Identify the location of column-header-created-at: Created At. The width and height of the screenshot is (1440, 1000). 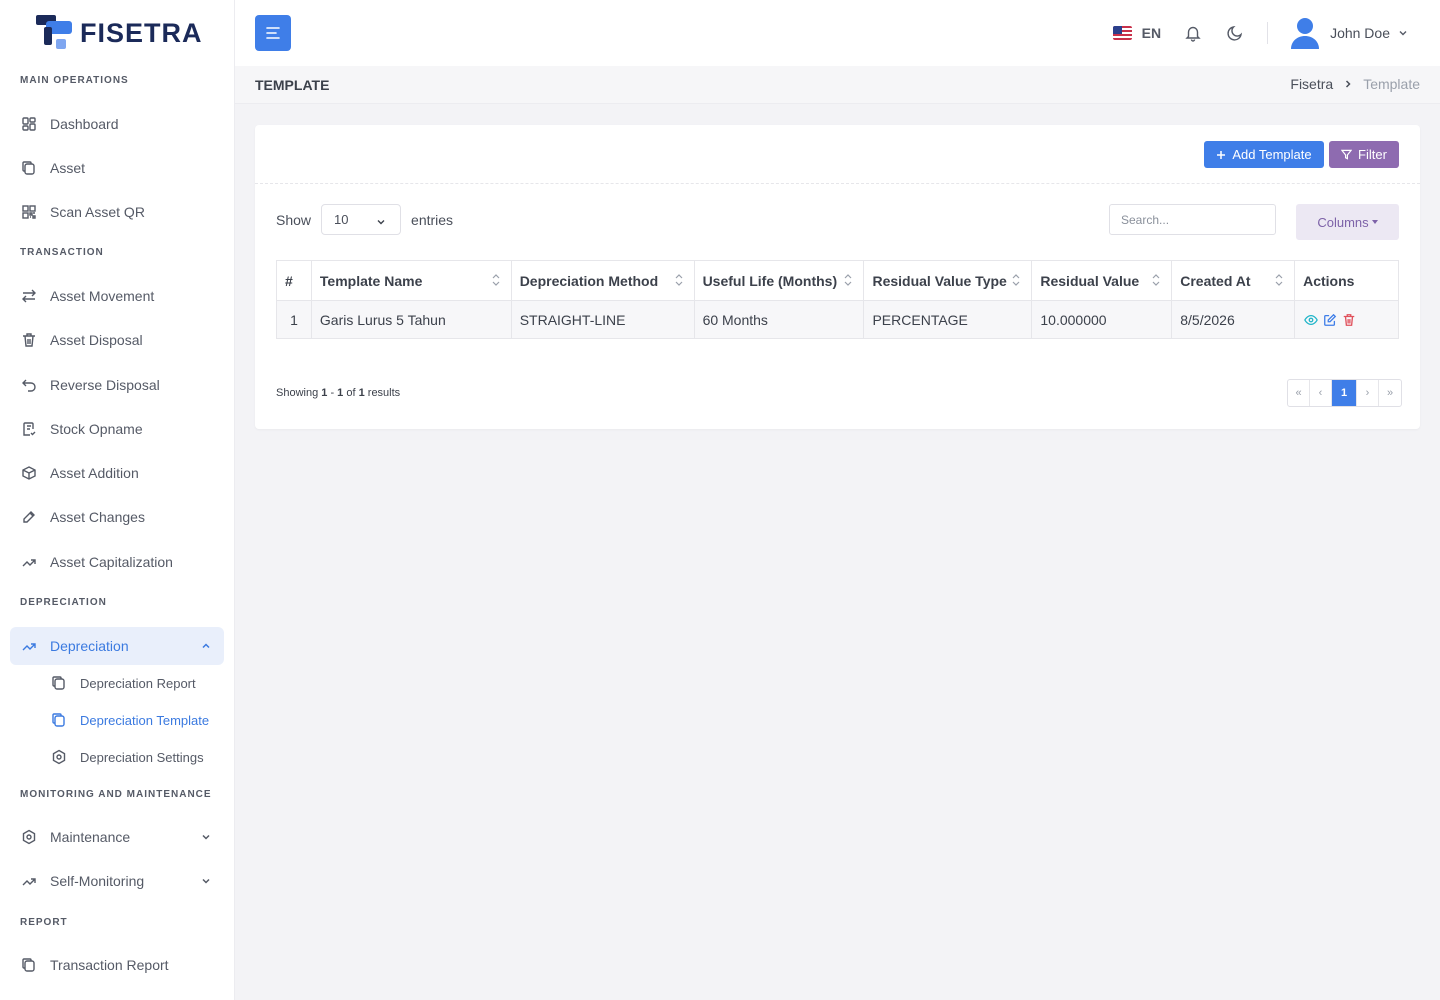
(1233, 280).